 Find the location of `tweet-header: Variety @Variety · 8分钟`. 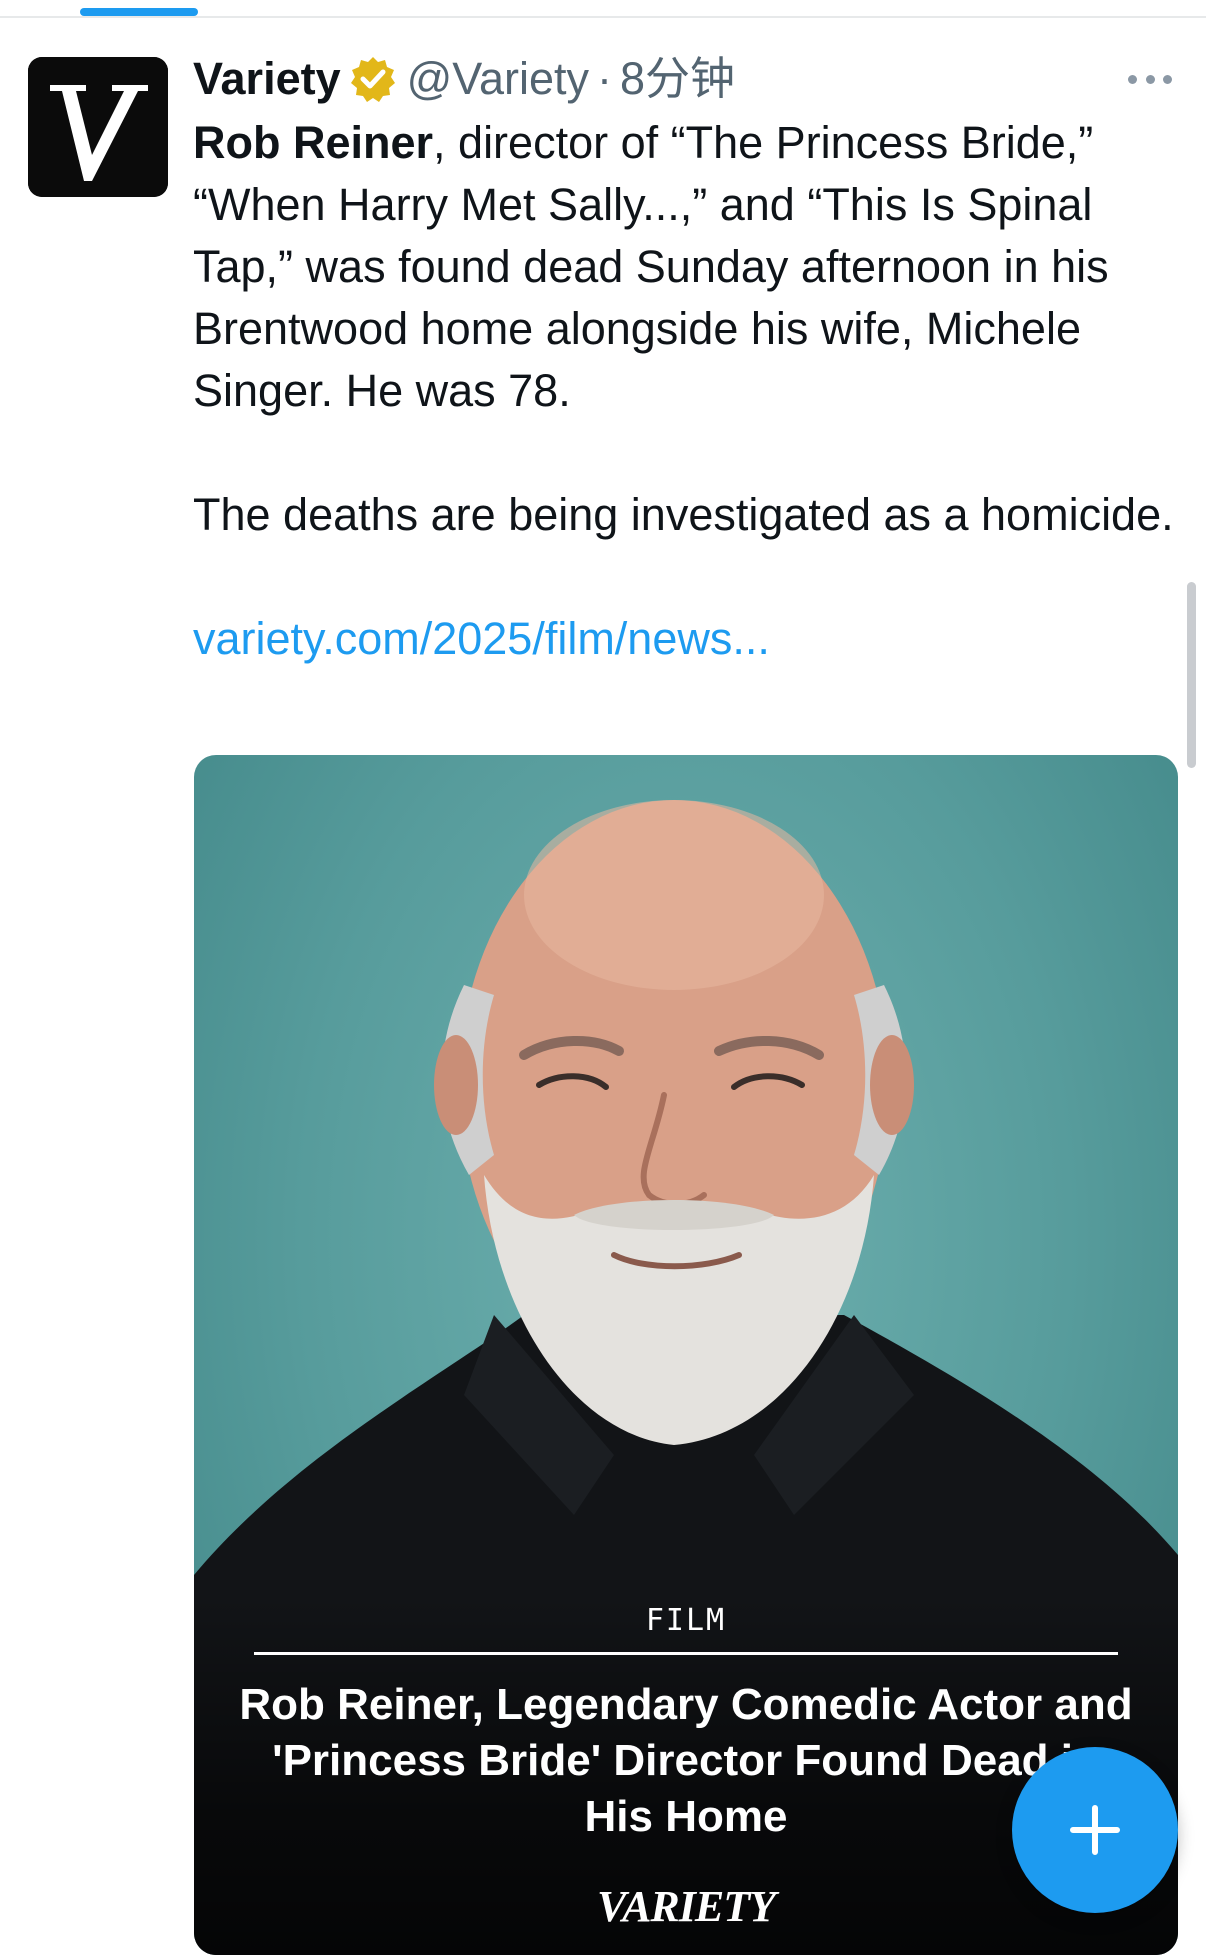

tweet-header: Variety @Variety · 8分钟 is located at coordinates (464, 79).